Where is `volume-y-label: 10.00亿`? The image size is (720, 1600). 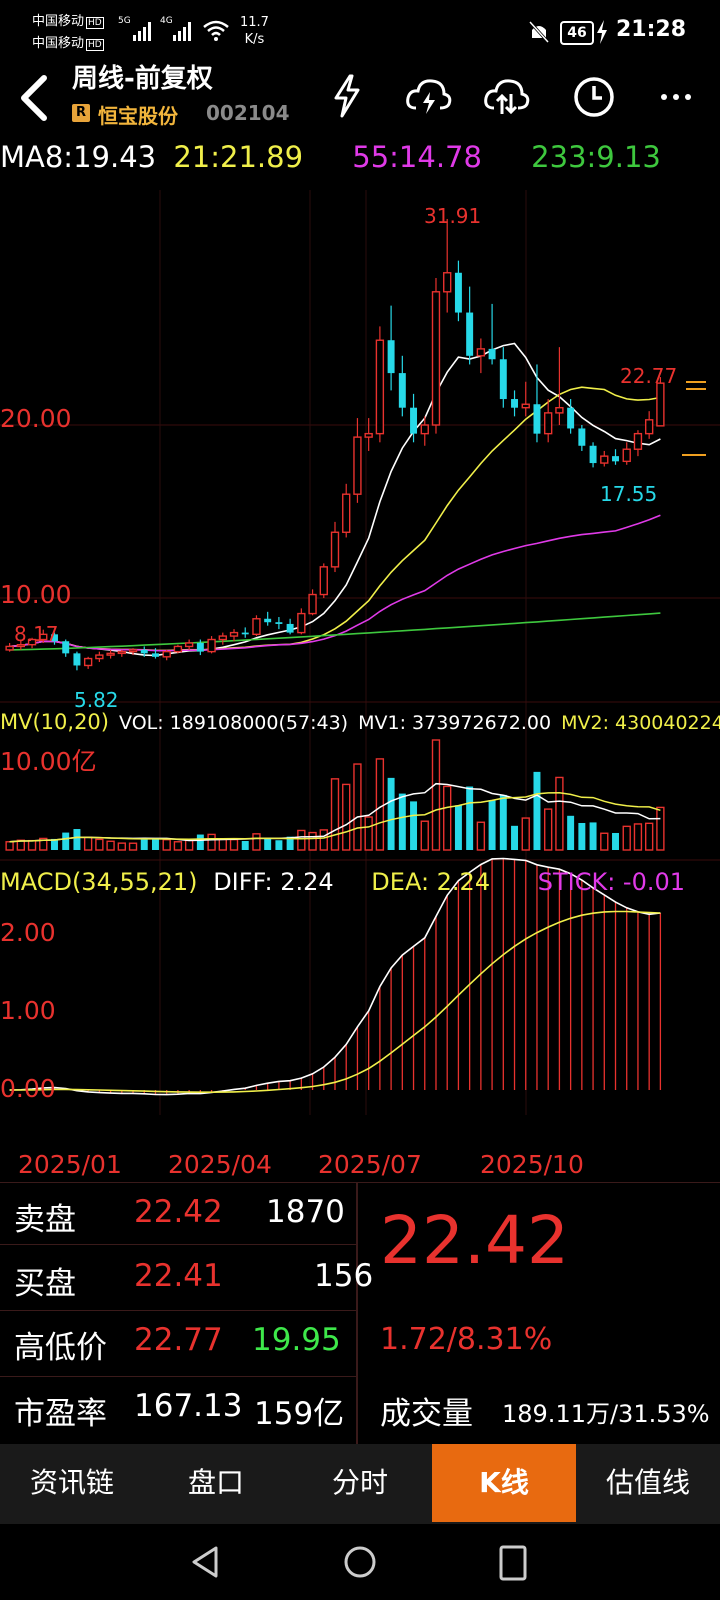
volume-y-label: 10.00亿 is located at coordinates (48, 761).